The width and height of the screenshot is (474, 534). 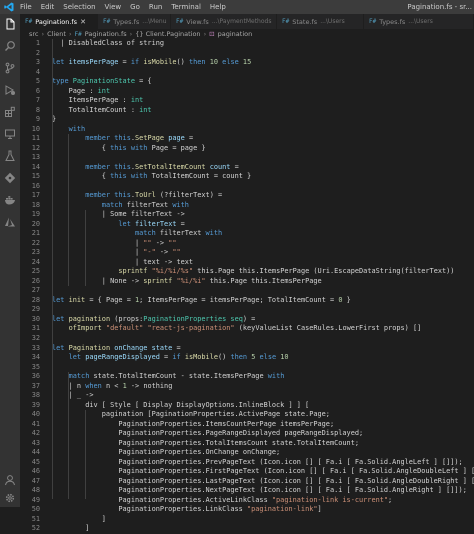 What do you see at coordinates (122, 357) in the screenshot?
I see `code-token: pageRangeDisplayed` at bounding box center [122, 357].